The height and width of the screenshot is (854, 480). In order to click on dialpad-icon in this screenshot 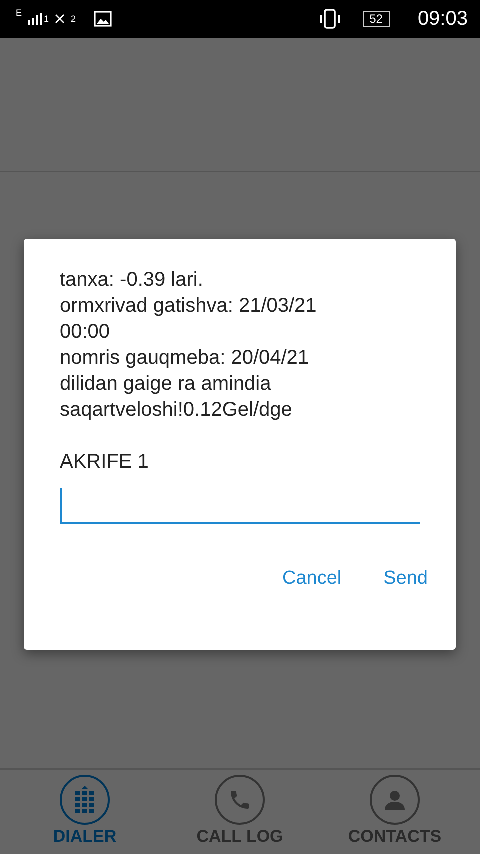, I will do `click(85, 800)`.